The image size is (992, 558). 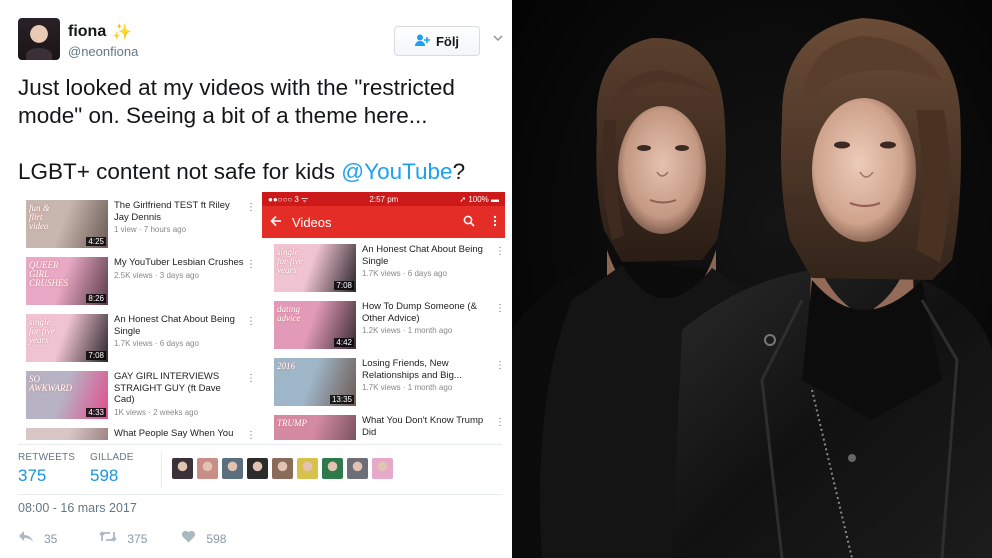 I want to click on likes-stat: GILLADE 598, so click(x=112, y=469).